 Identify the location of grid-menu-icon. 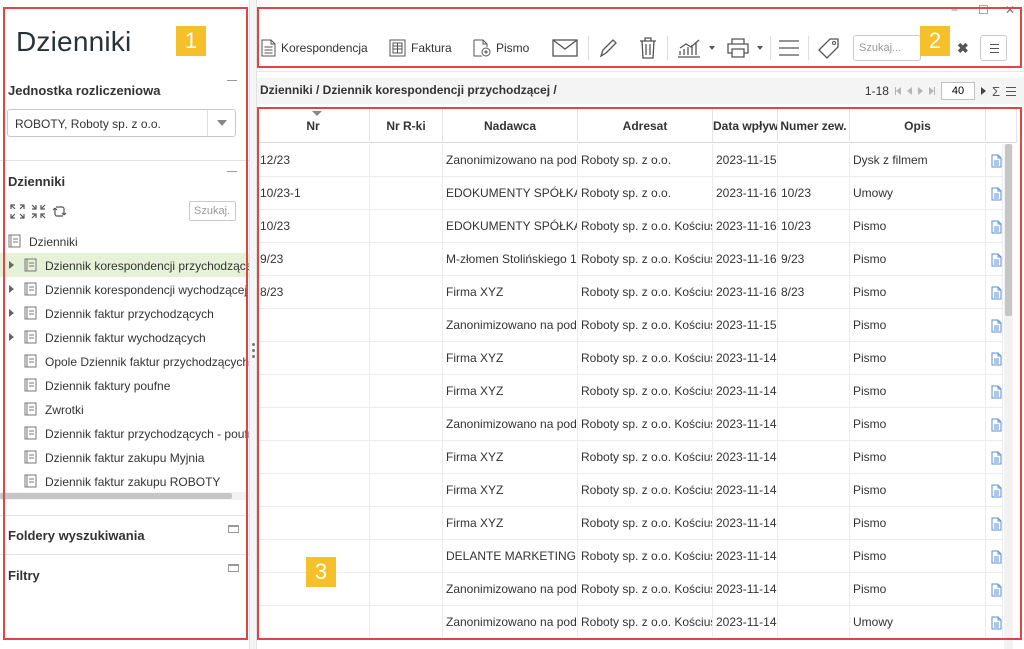
(1011, 91).